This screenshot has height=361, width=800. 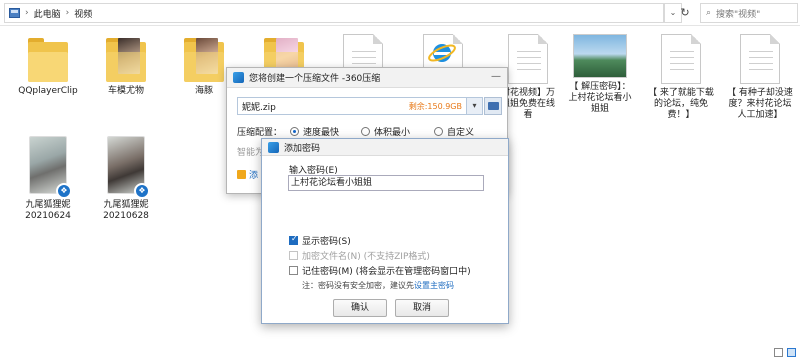 I want to click on file-label: 【 解压密码】： 上村花论坛看小 姐姐, so click(x=600, y=98).